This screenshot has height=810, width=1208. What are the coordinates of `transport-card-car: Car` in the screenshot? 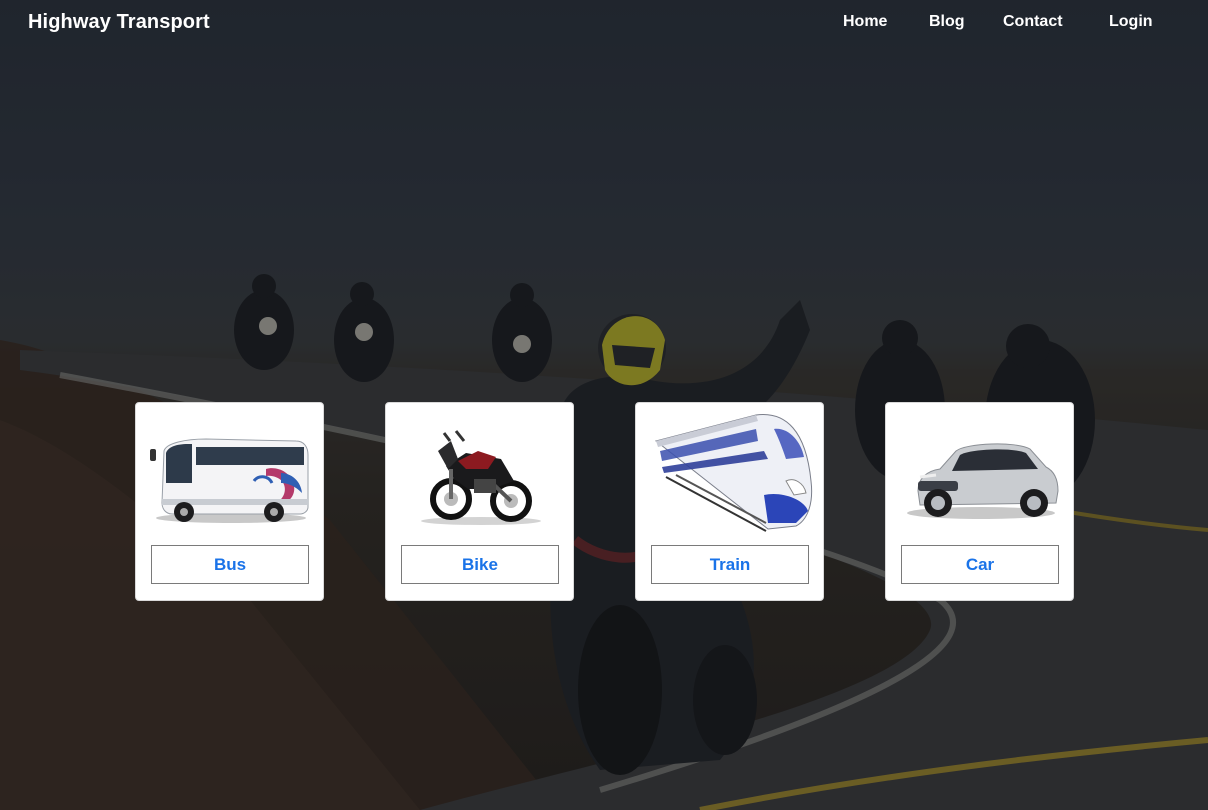 It's located at (979, 501).